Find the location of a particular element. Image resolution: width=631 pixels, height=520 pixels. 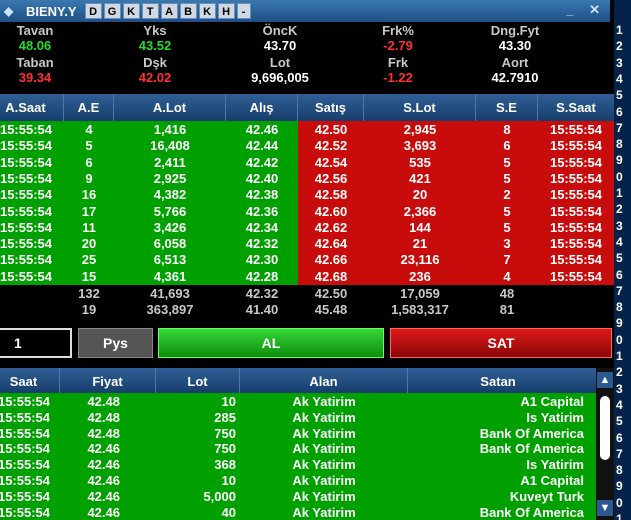

toolbar-buttons: D G K T A B K H - is located at coordinates (167, 11).